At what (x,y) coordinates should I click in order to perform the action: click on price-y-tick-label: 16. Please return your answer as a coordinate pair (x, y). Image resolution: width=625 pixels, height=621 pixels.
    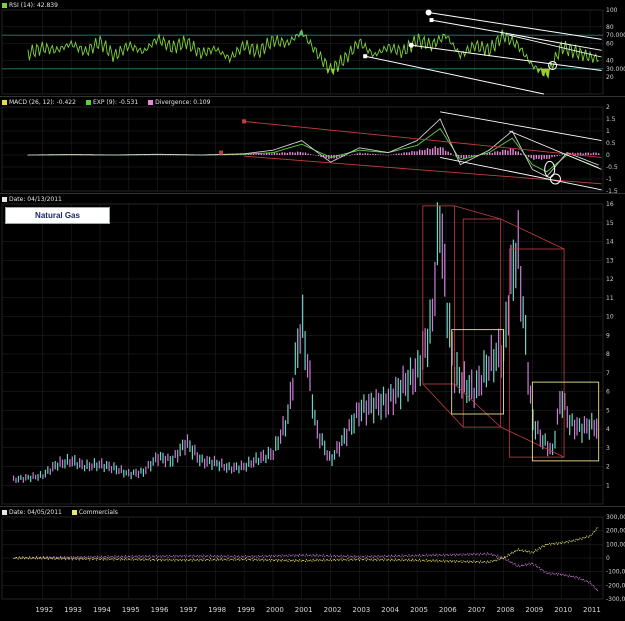
    Looking at the image, I should click on (610, 204).